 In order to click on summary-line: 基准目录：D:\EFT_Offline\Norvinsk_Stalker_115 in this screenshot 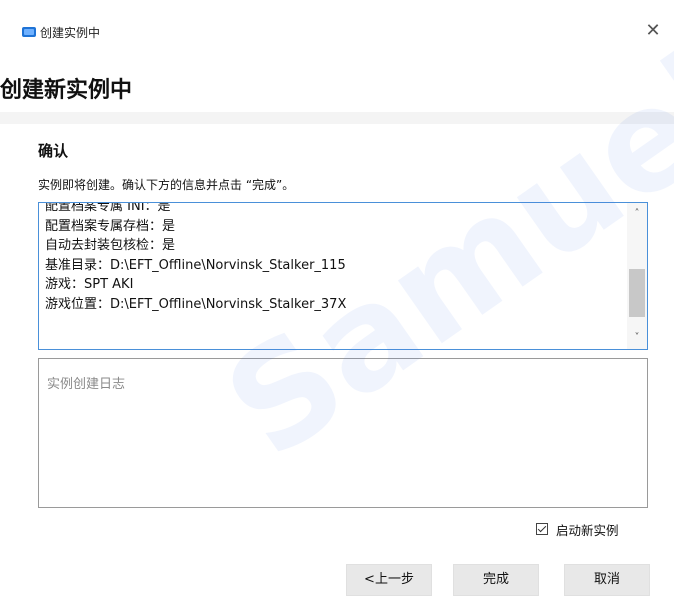, I will do `click(195, 265)`.